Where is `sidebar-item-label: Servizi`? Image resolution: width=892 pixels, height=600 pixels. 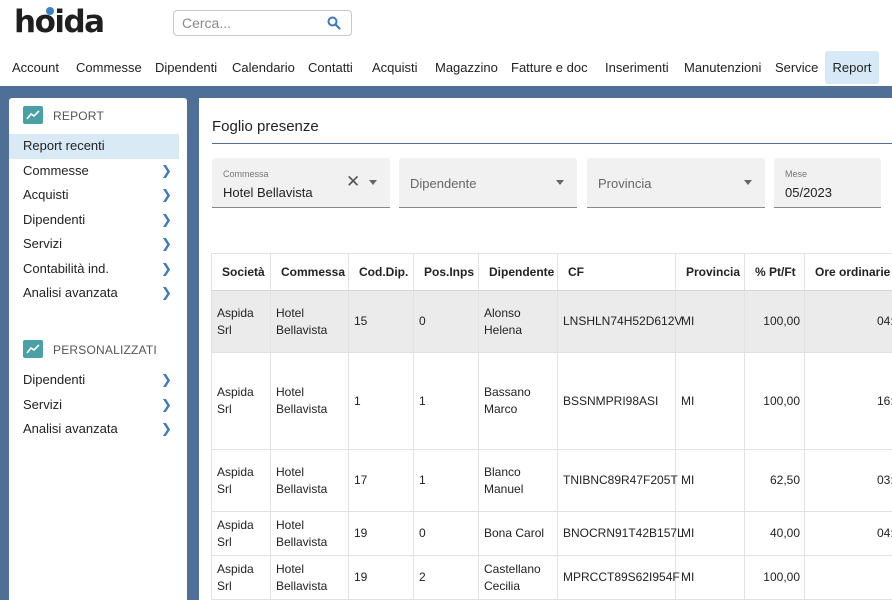
sidebar-item-label: Servizi is located at coordinates (43, 404).